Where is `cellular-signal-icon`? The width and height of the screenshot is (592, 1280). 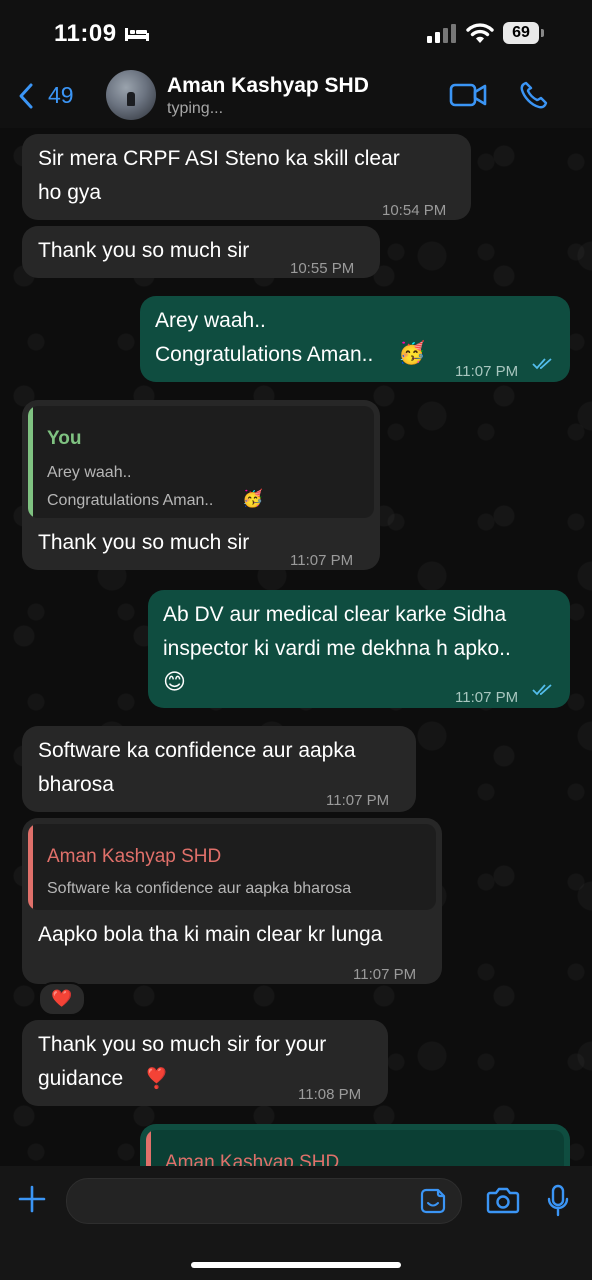 cellular-signal-icon is located at coordinates (441, 33).